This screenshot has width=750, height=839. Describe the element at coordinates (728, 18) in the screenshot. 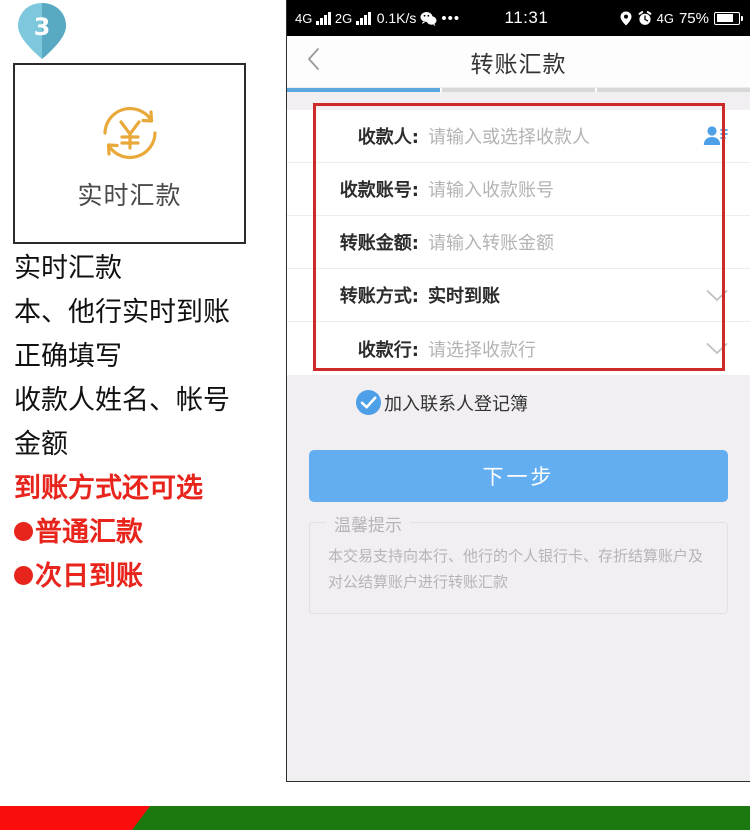

I see `battery-icon` at that location.